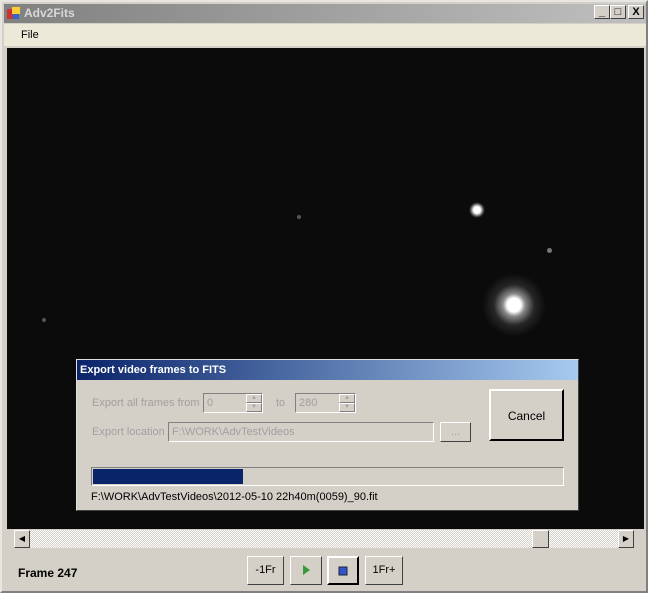 The height and width of the screenshot is (593, 648). I want to click on progress-fill, so click(168, 476).